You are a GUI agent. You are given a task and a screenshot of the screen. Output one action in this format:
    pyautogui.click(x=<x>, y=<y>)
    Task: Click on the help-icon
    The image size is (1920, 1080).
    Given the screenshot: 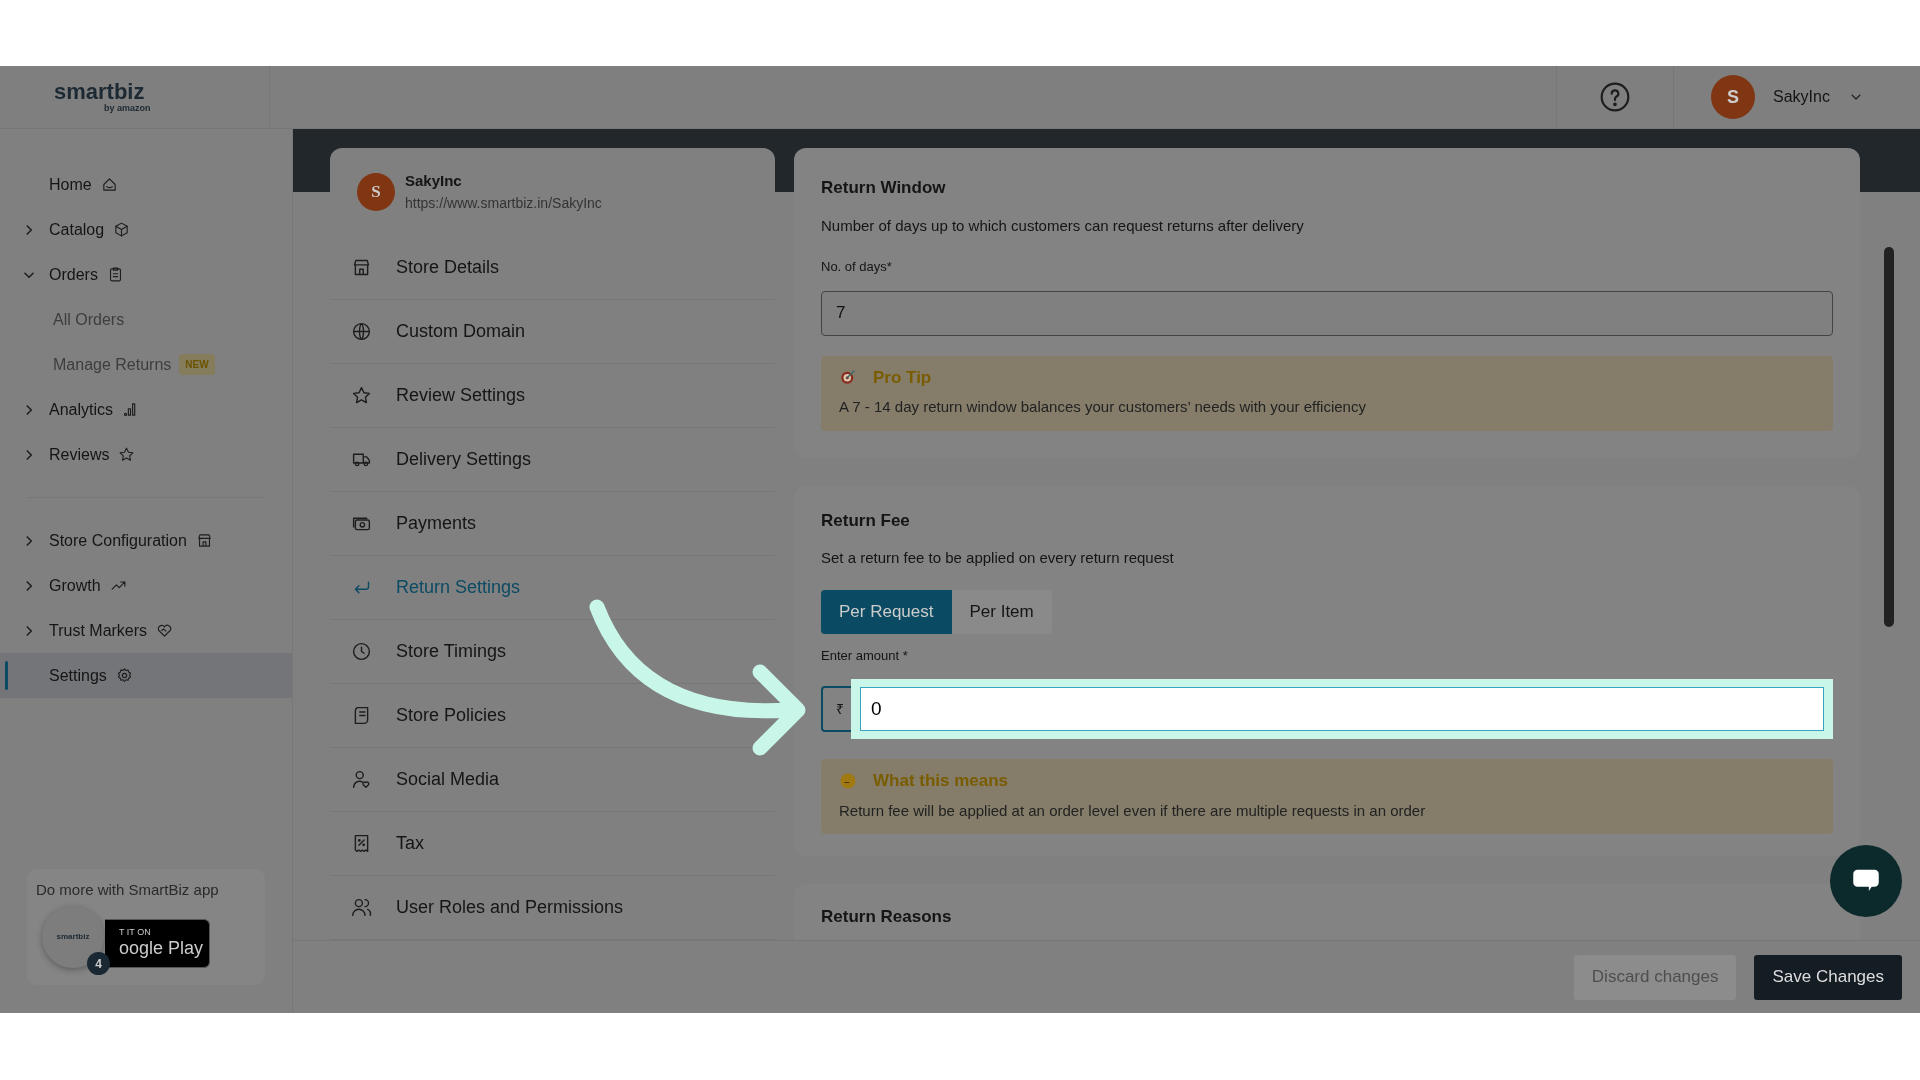 What is the action you would take?
    pyautogui.click(x=1615, y=97)
    